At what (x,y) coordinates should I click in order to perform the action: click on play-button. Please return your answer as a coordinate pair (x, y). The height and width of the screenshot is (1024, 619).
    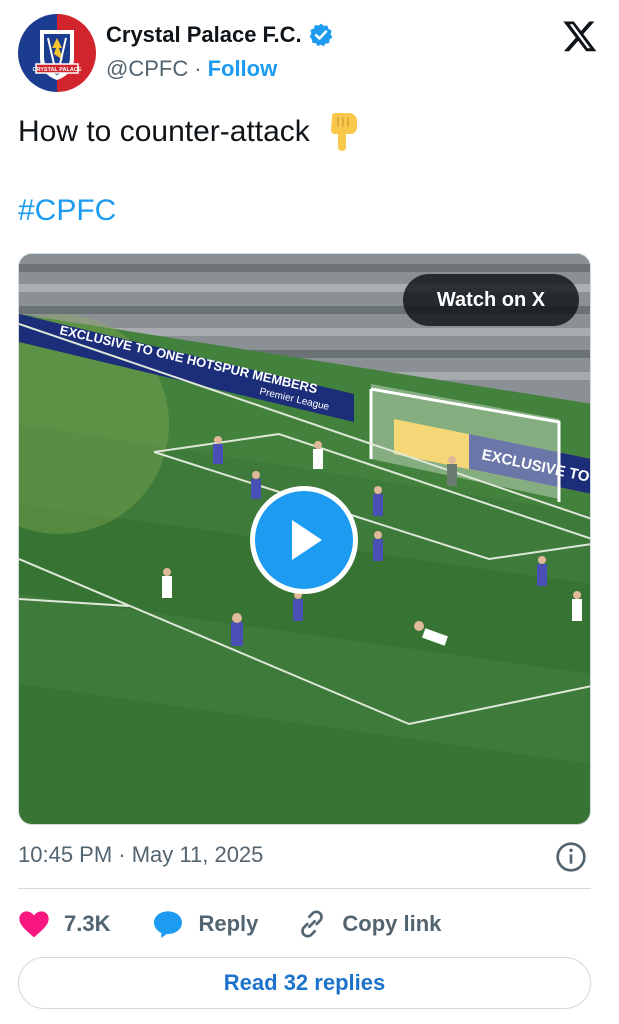
    Looking at the image, I should click on (304, 540).